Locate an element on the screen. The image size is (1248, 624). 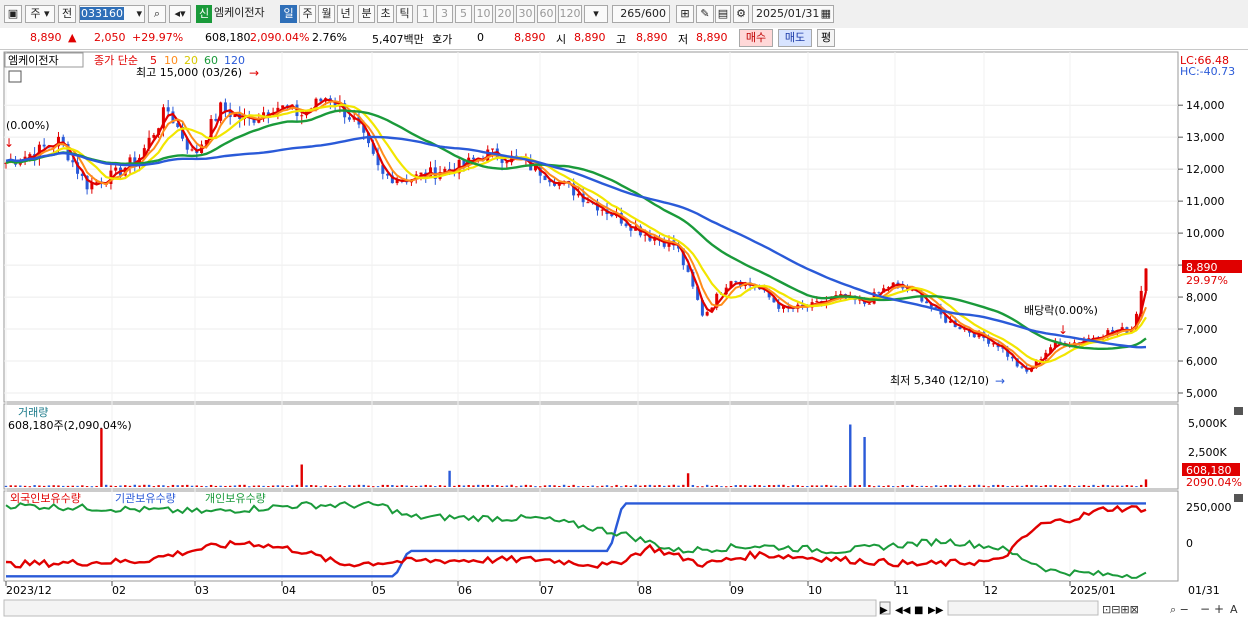
up-arrow-icon: ▲ is located at coordinates (72, 37).